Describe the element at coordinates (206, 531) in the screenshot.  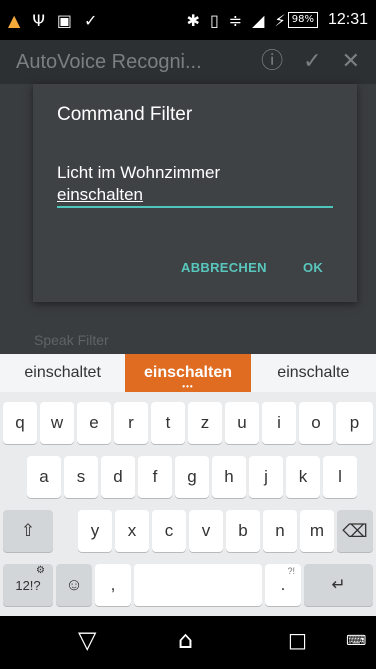
I see `key-v: v` at that location.